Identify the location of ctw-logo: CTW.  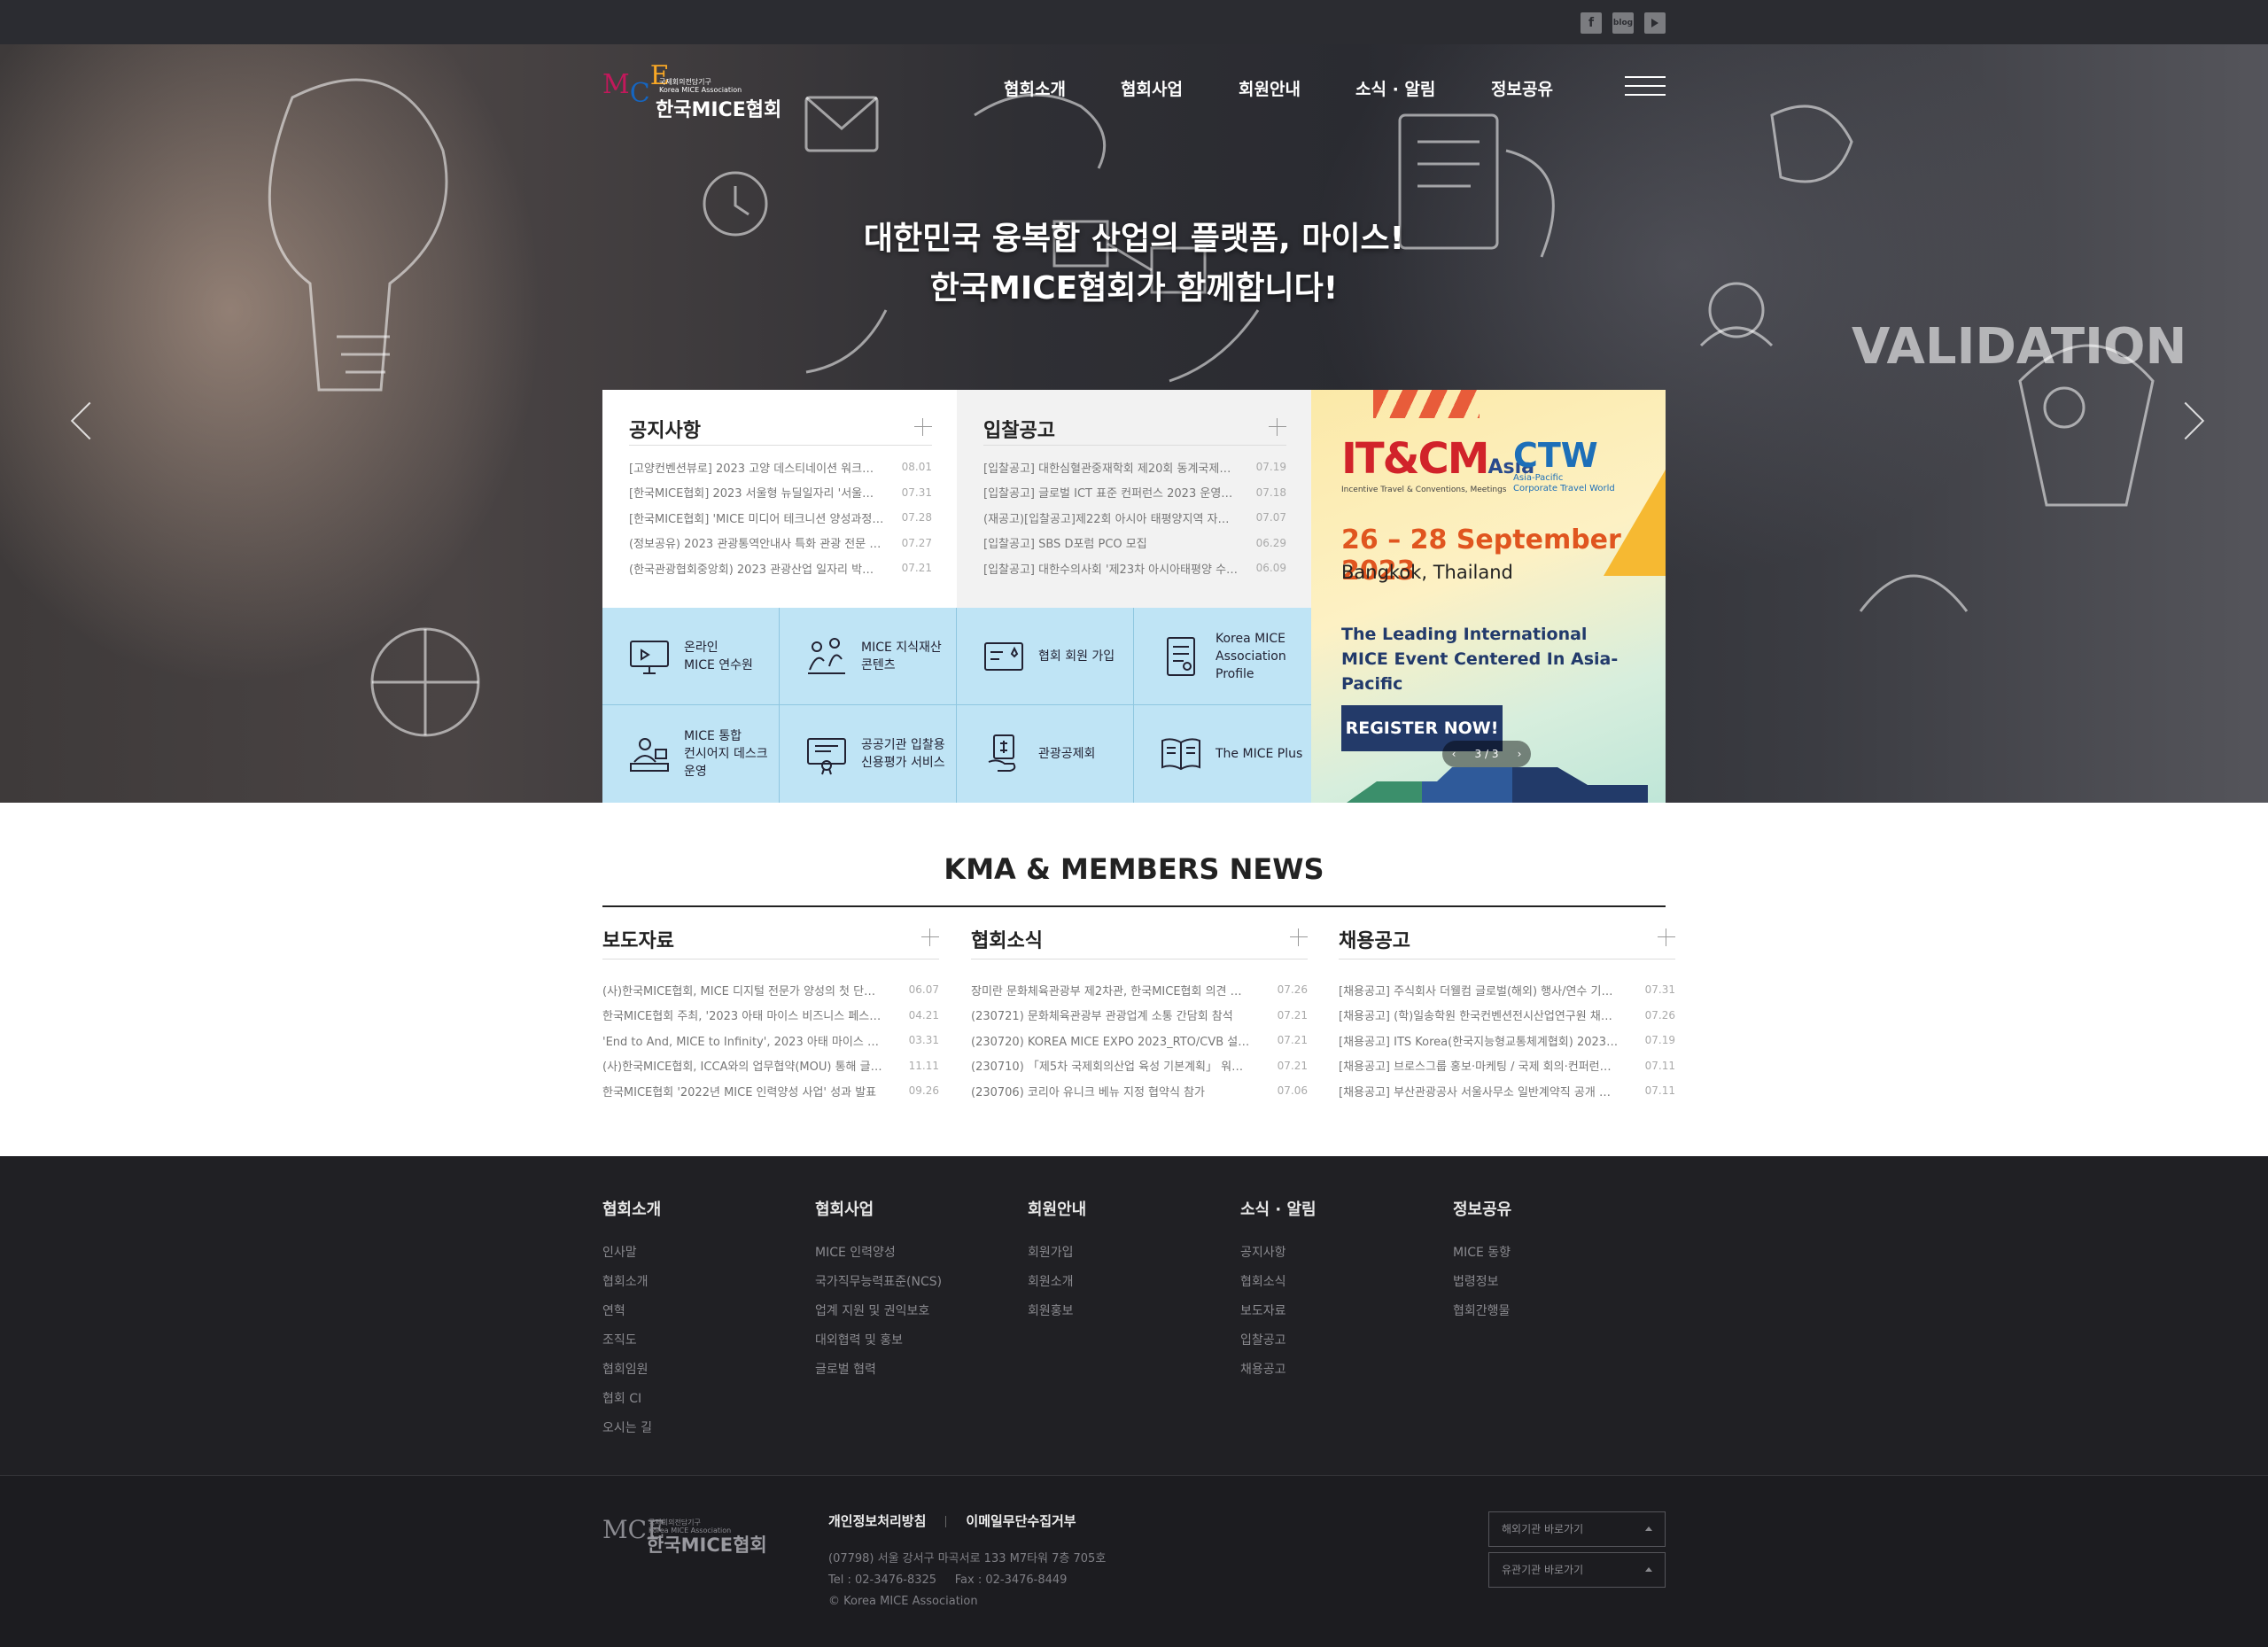
(1555, 455).